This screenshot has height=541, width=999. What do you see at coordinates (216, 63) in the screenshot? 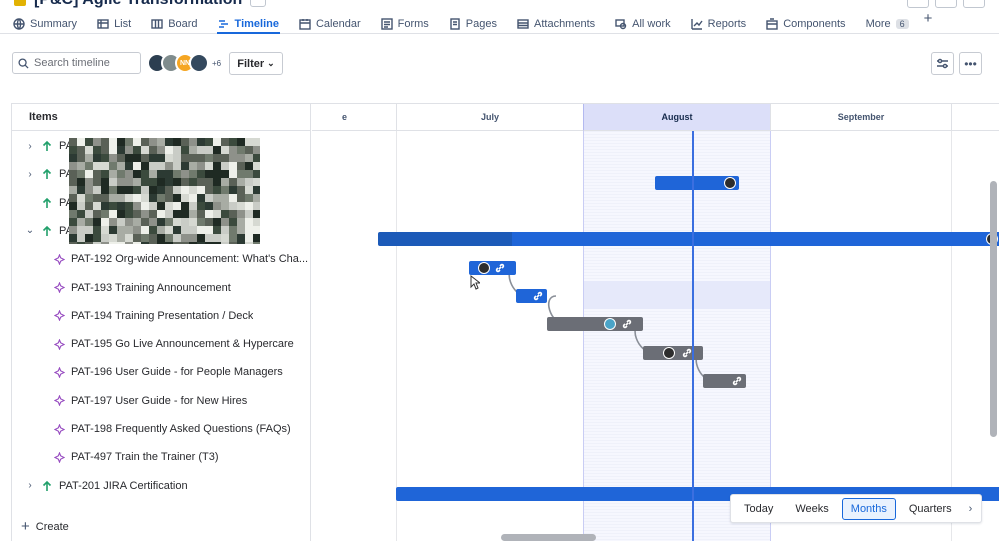
I see `avatar-more-count: +6` at bounding box center [216, 63].